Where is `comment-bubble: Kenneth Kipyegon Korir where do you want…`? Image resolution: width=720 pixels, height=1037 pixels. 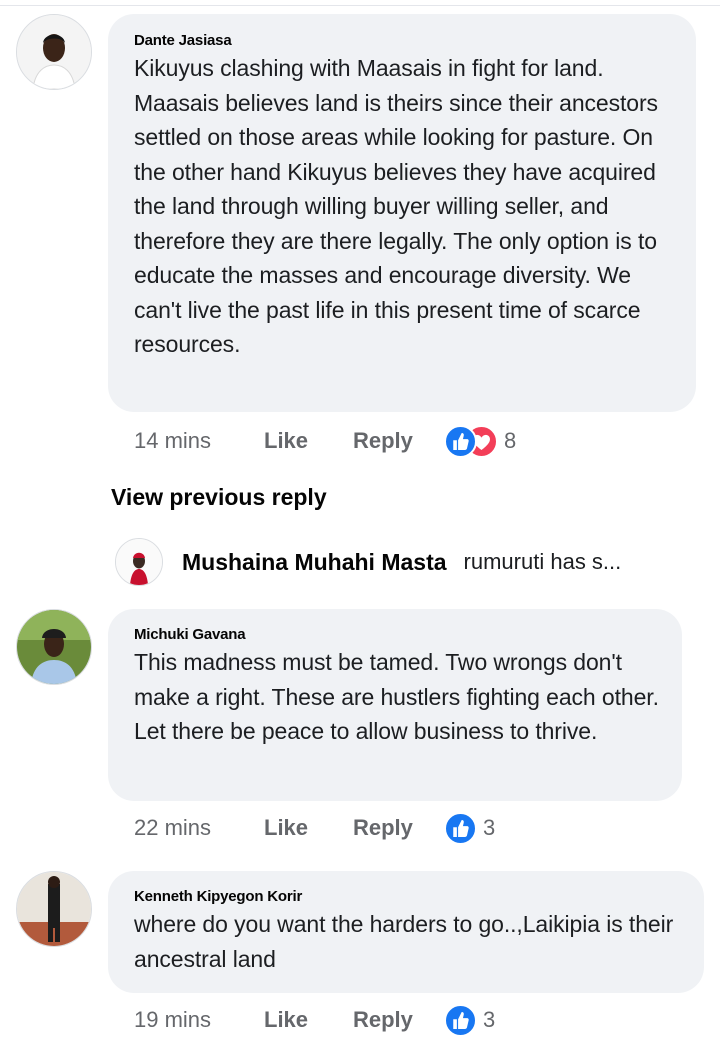 comment-bubble: Kenneth Kipyegon Korir where do you want… is located at coordinates (406, 932).